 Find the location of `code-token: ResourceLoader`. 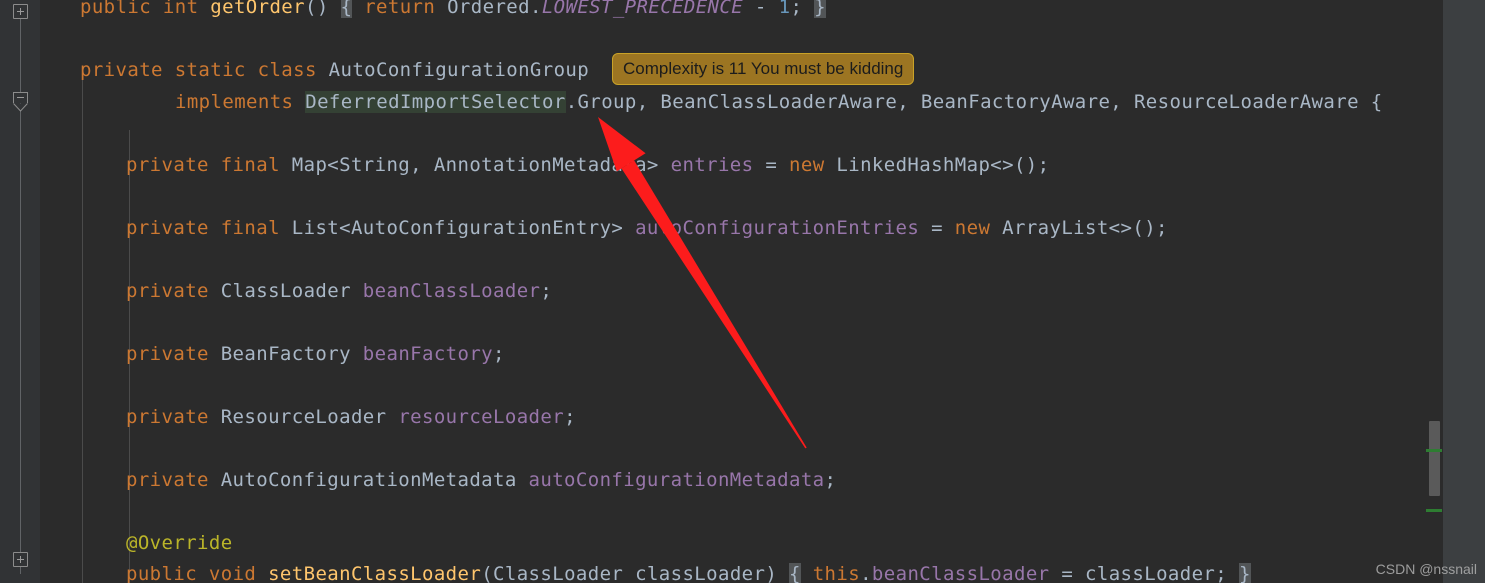

code-token: ResourceLoader is located at coordinates (303, 417).